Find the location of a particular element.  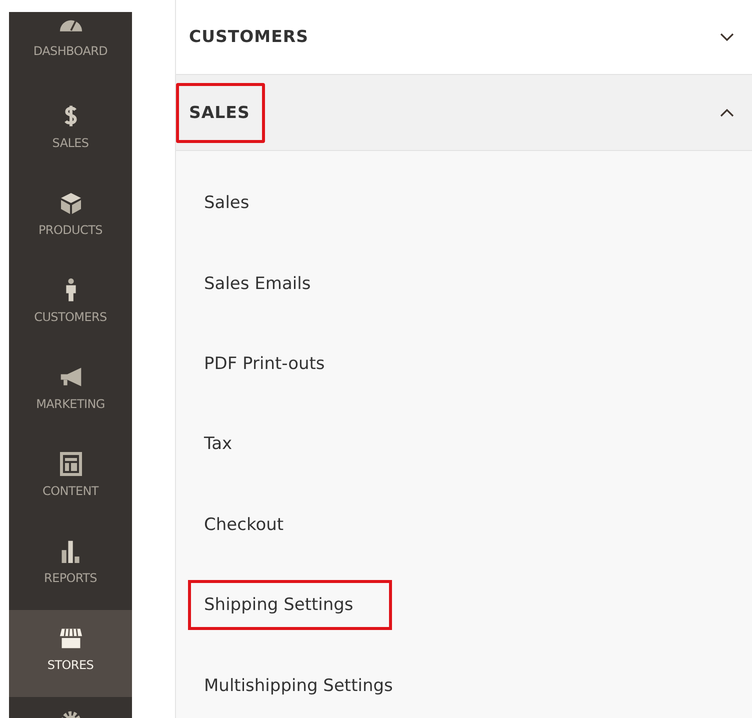

submenu-link: Sales Emails is located at coordinates (269, 283).